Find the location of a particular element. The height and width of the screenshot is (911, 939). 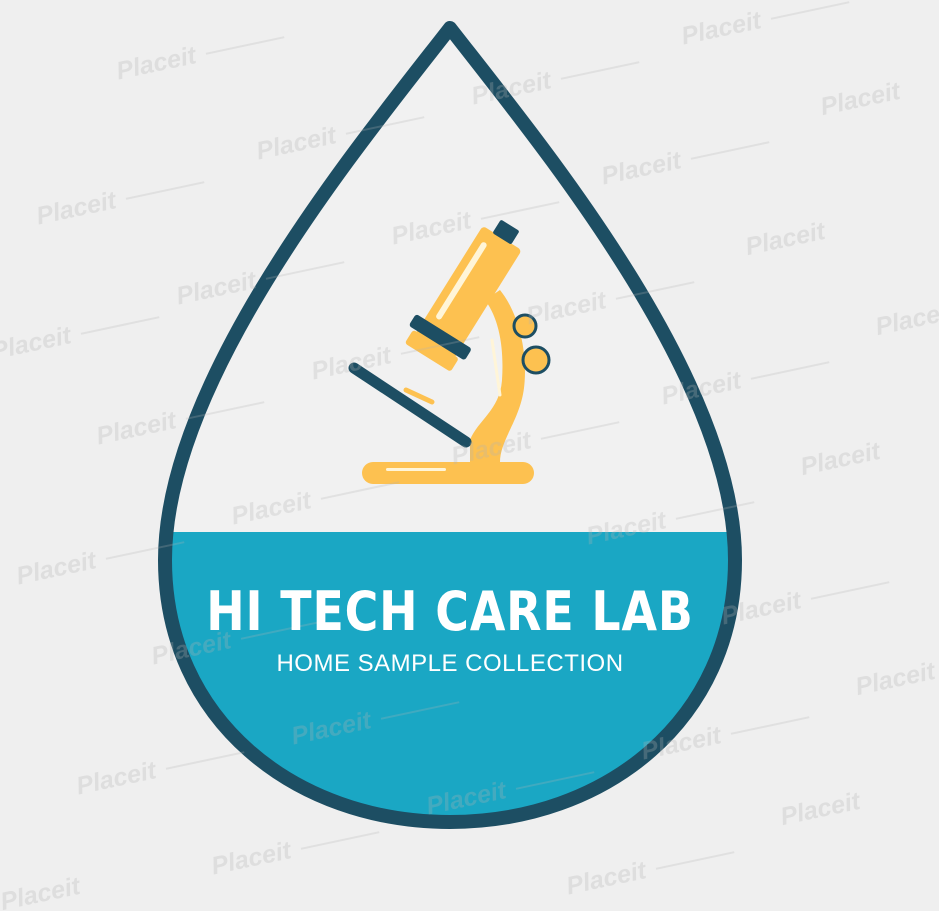

brand-name: HI TECH CARE LAB is located at coordinates (450, 611).